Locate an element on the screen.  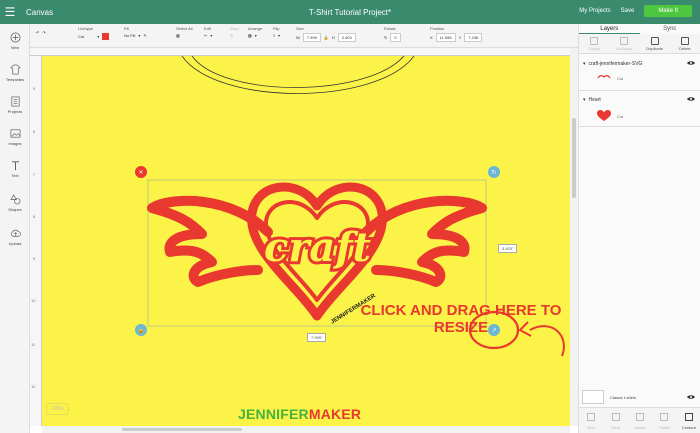
arrange-label: Arrange is located at coordinates (255, 28).